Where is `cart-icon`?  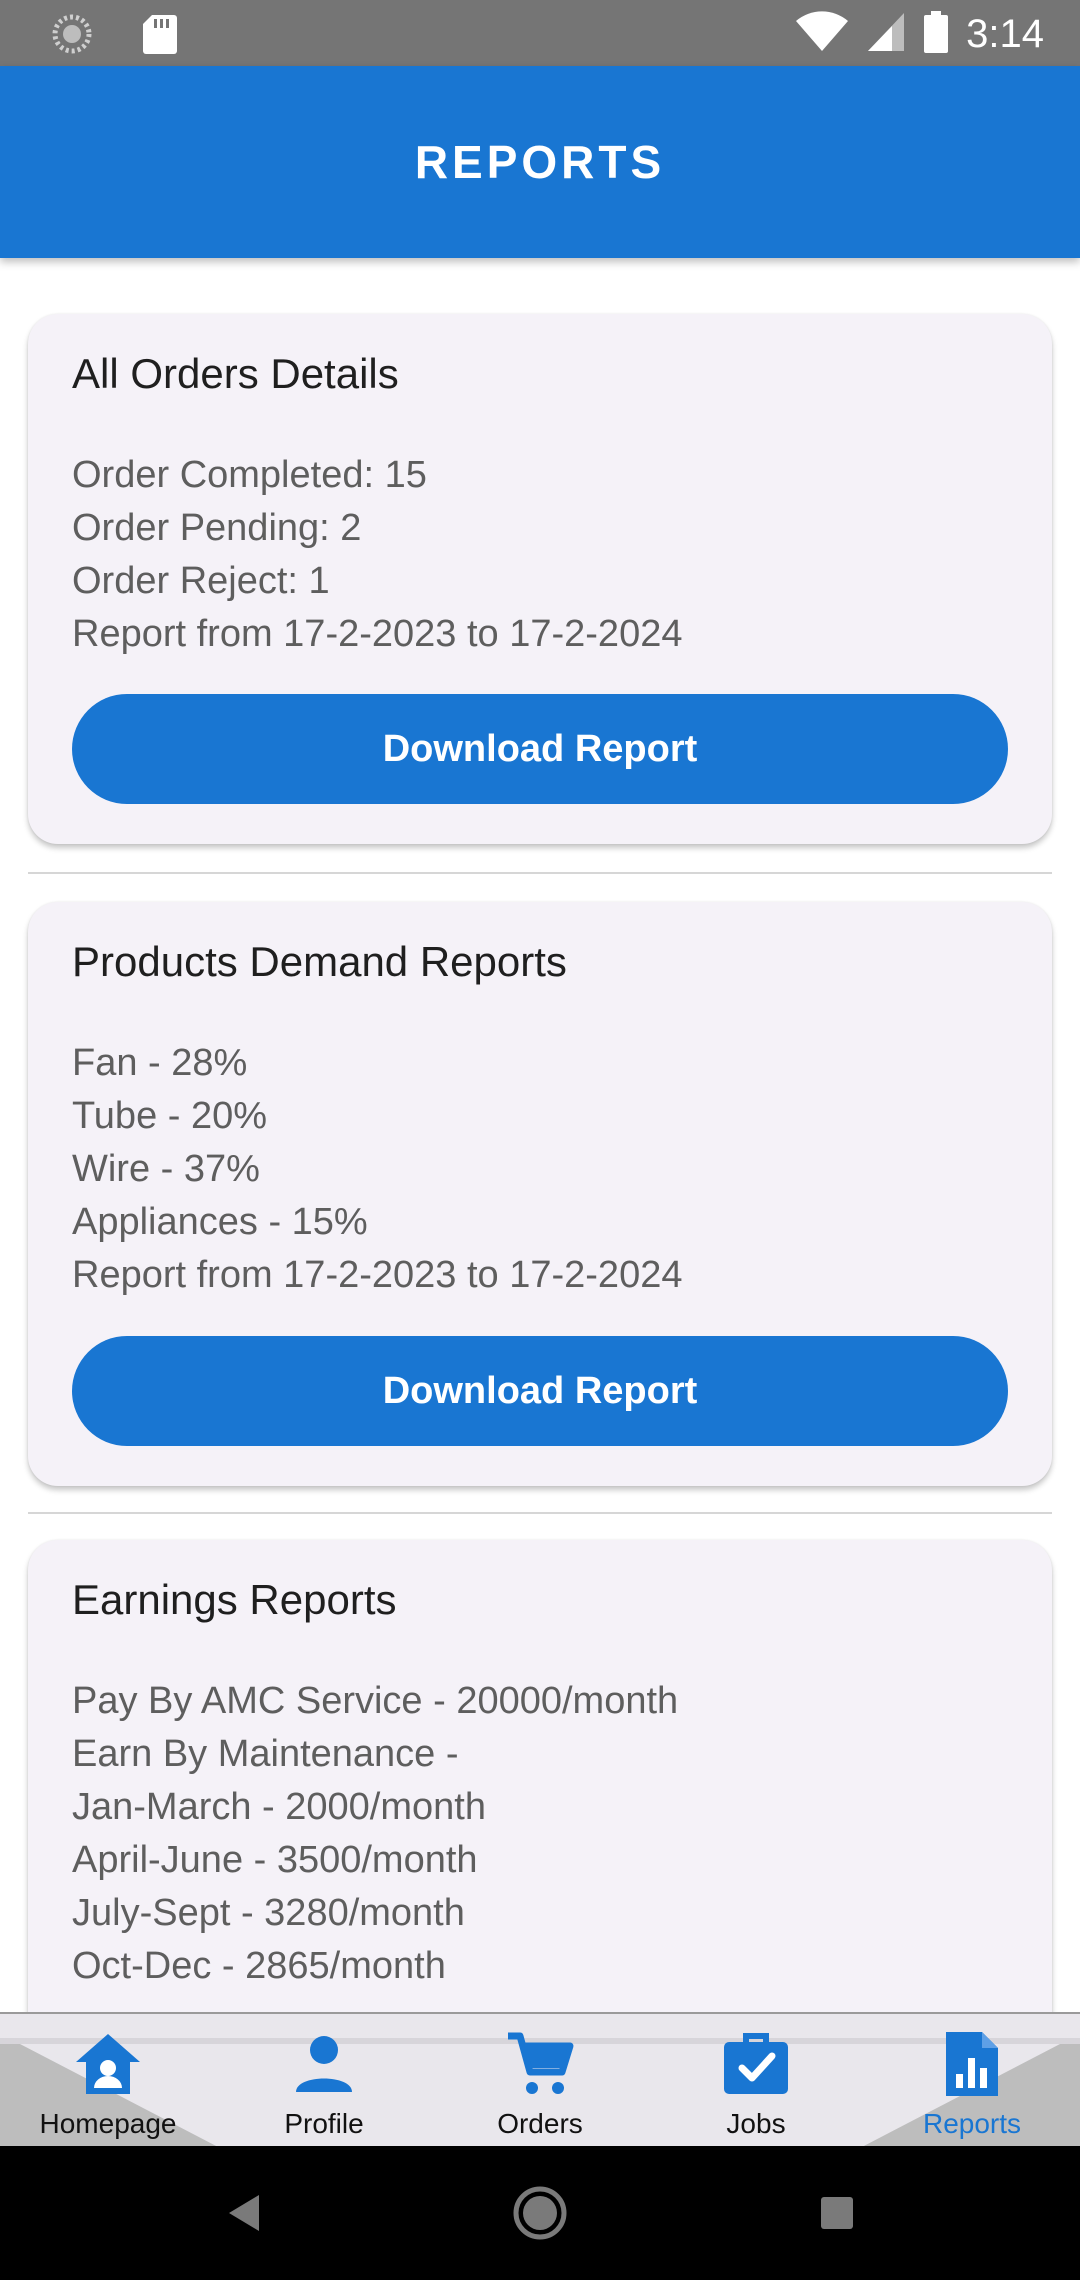 cart-icon is located at coordinates (541, 2063).